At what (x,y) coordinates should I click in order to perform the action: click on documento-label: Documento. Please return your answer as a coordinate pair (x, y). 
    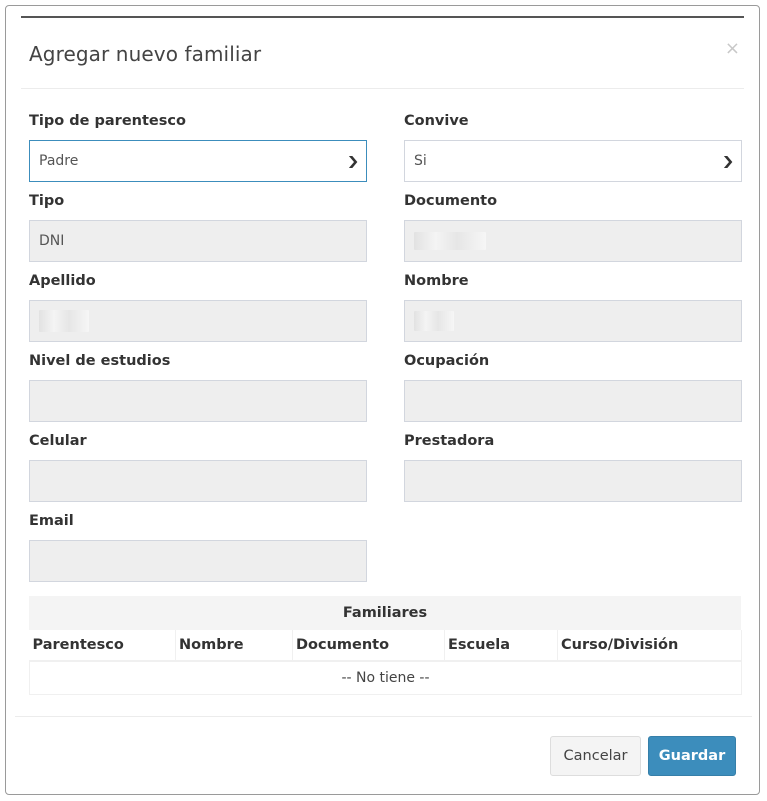
    Looking at the image, I should click on (451, 201).